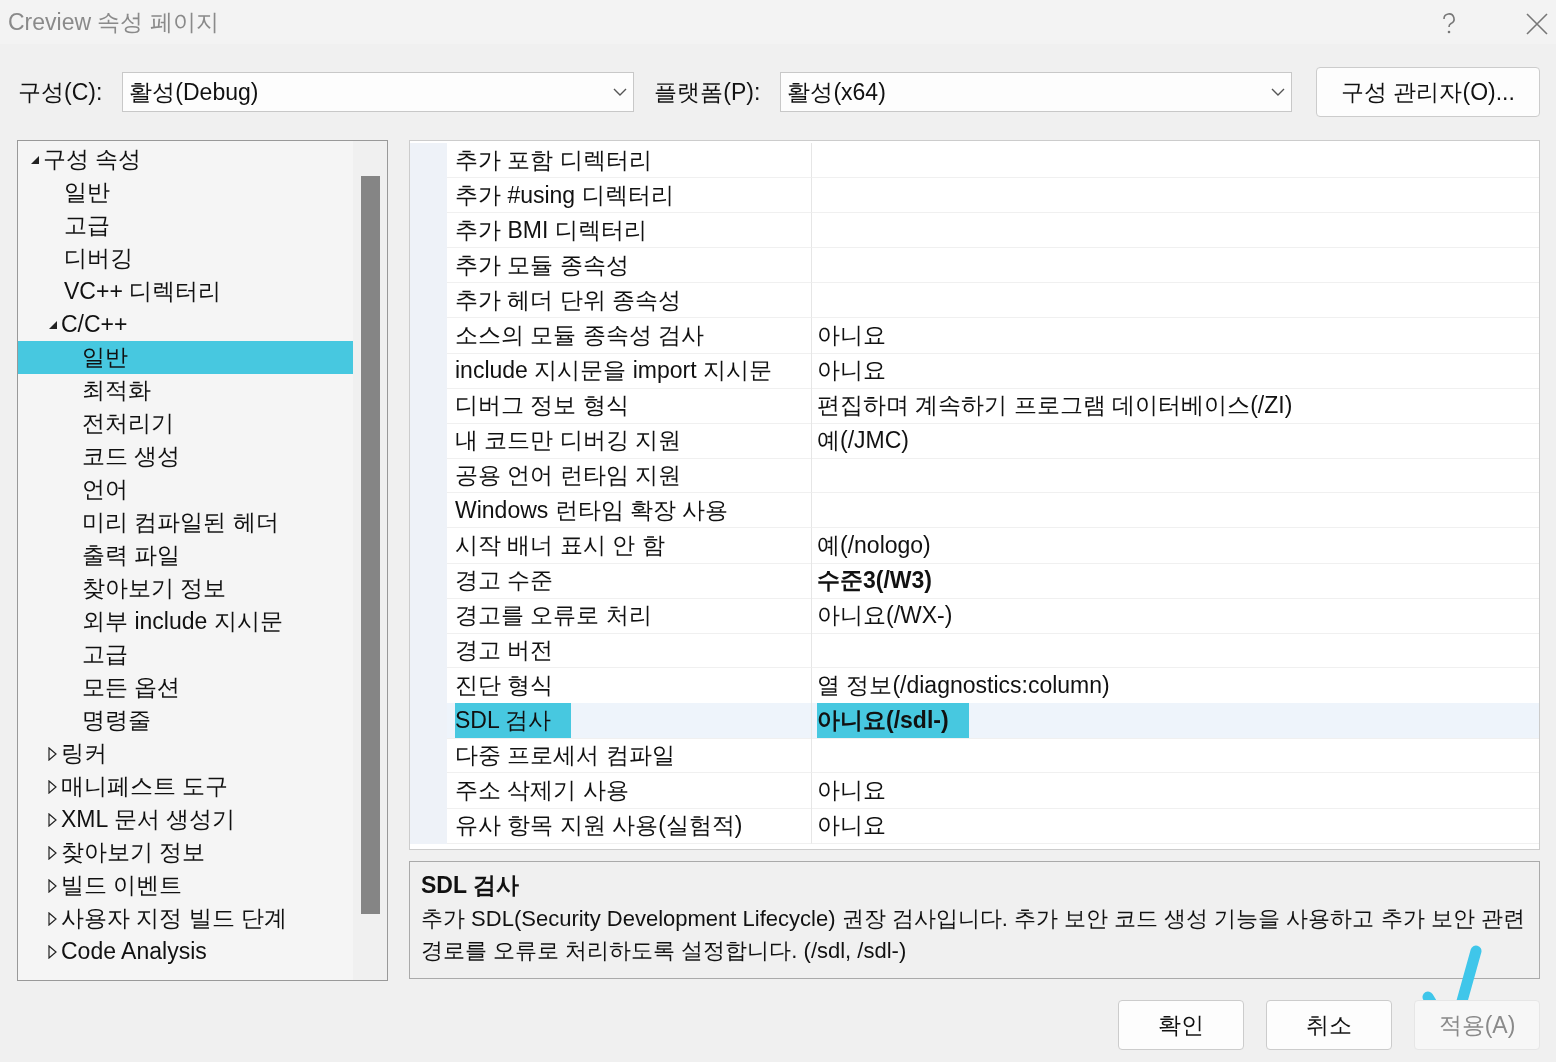  I want to click on property-name: 추가 BMI 디렉터리, so click(551, 230).